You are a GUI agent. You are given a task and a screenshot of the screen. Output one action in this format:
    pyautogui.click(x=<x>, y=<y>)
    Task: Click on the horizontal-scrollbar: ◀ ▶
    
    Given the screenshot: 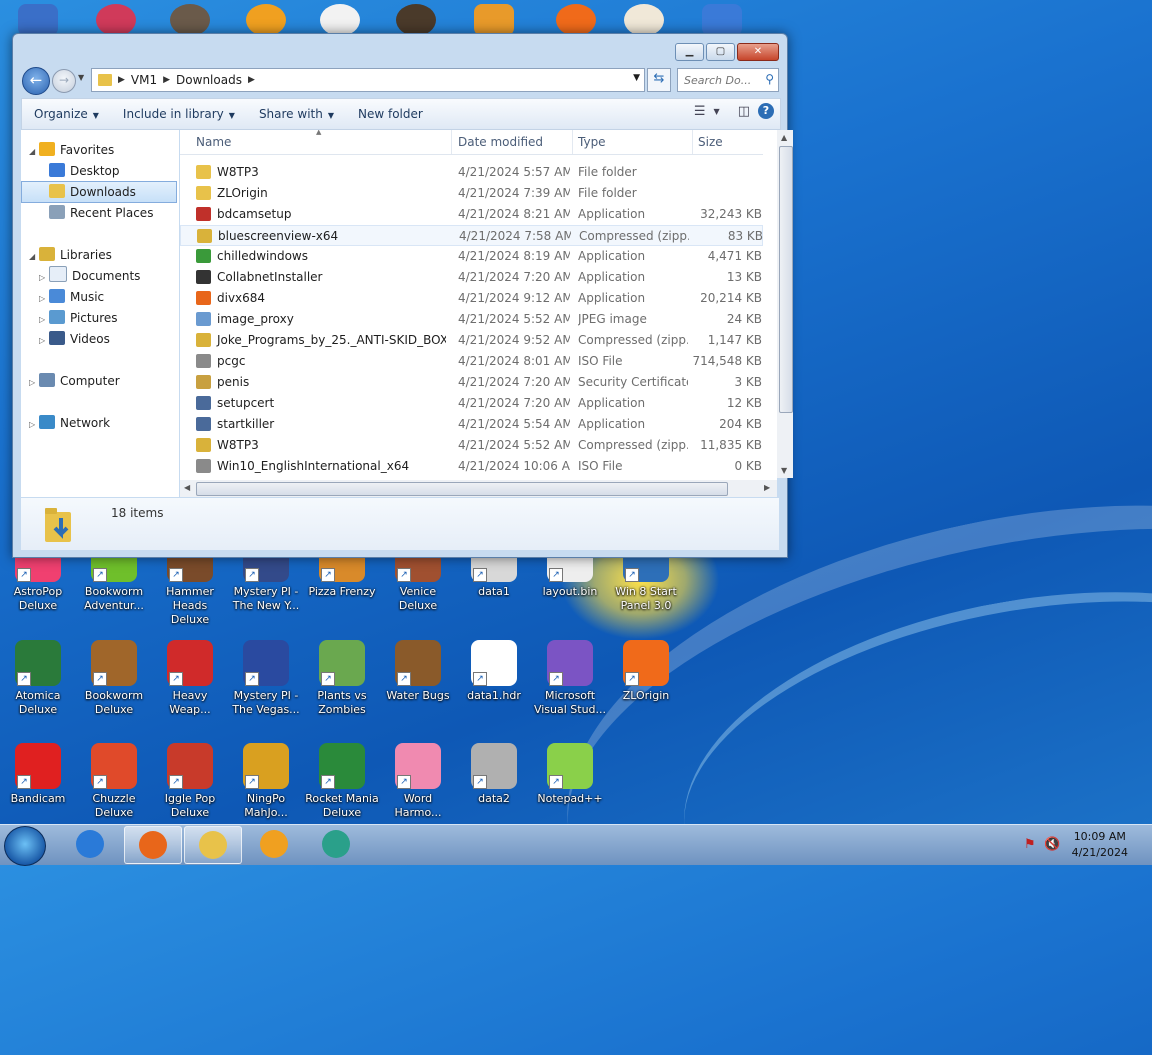 What is the action you would take?
    pyautogui.click(x=478, y=488)
    